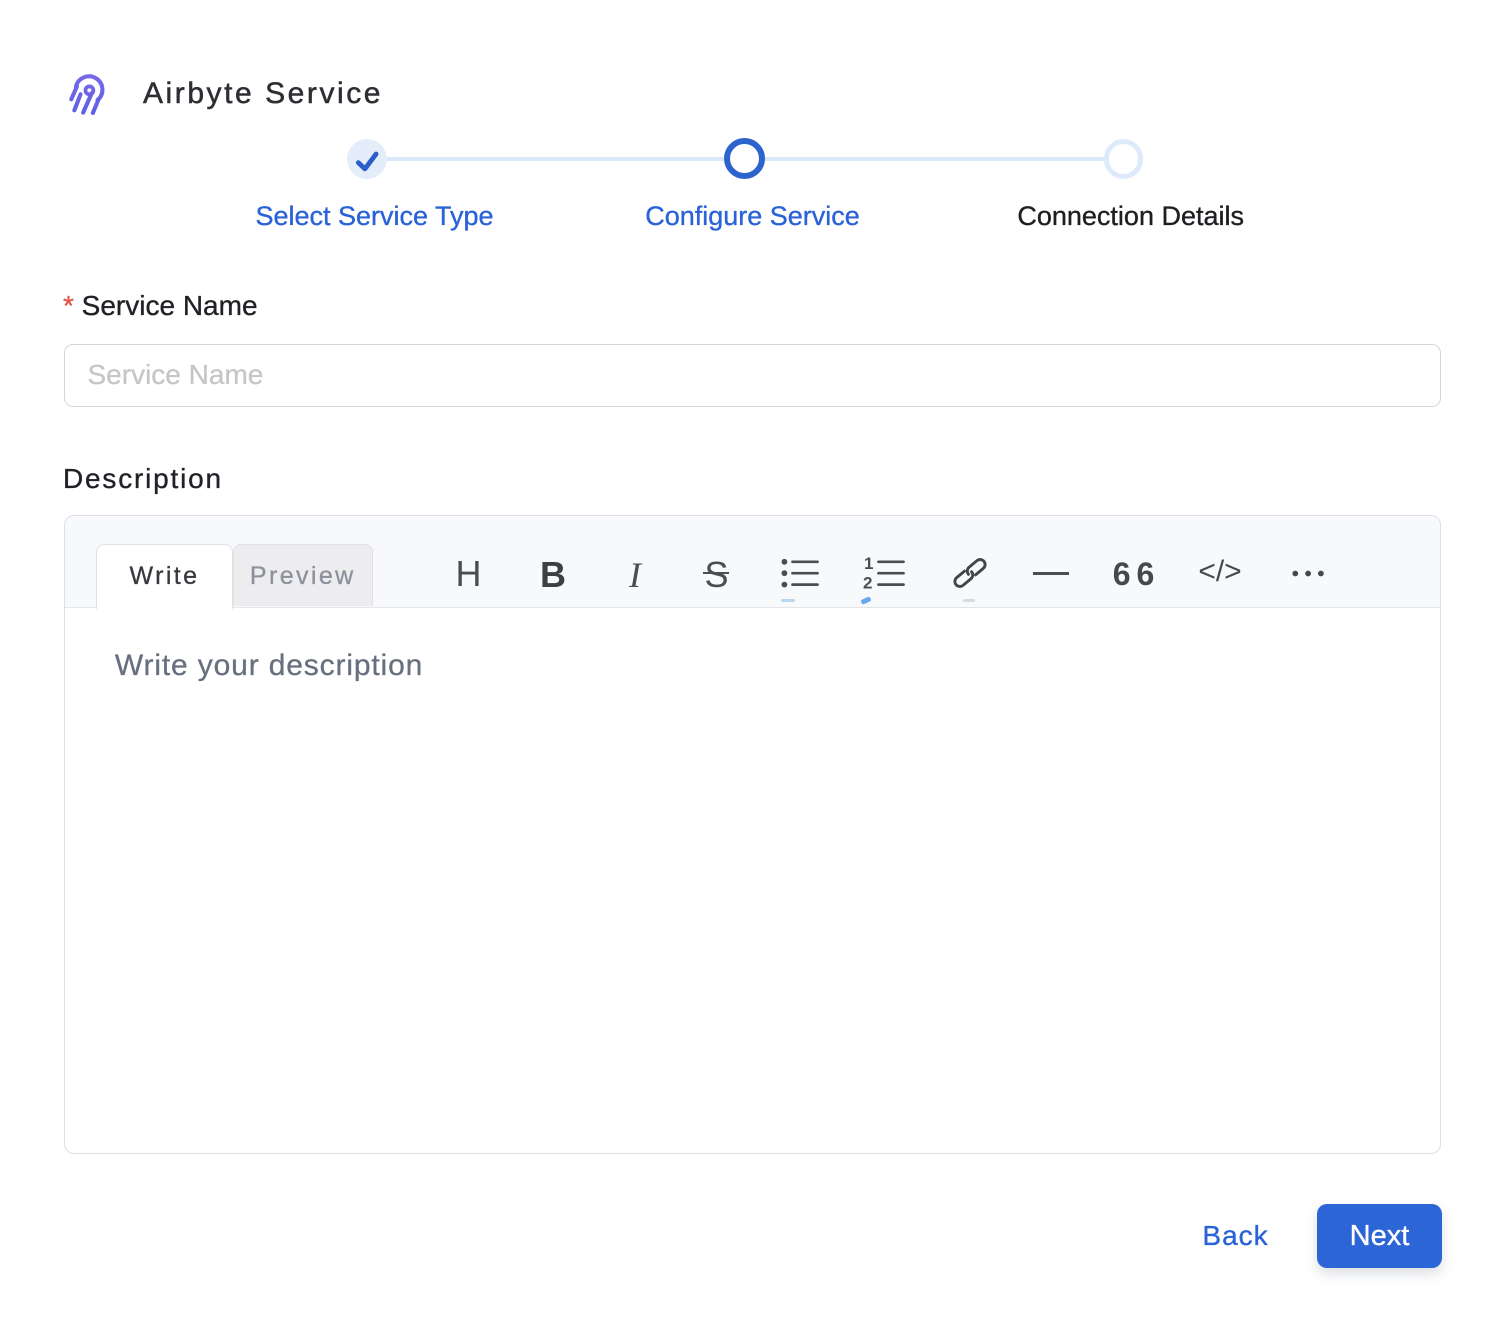 The height and width of the screenshot is (1334, 1506). Describe the element at coordinates (868, 563) in the screenshot. I see `svg-text: 1` at that location.